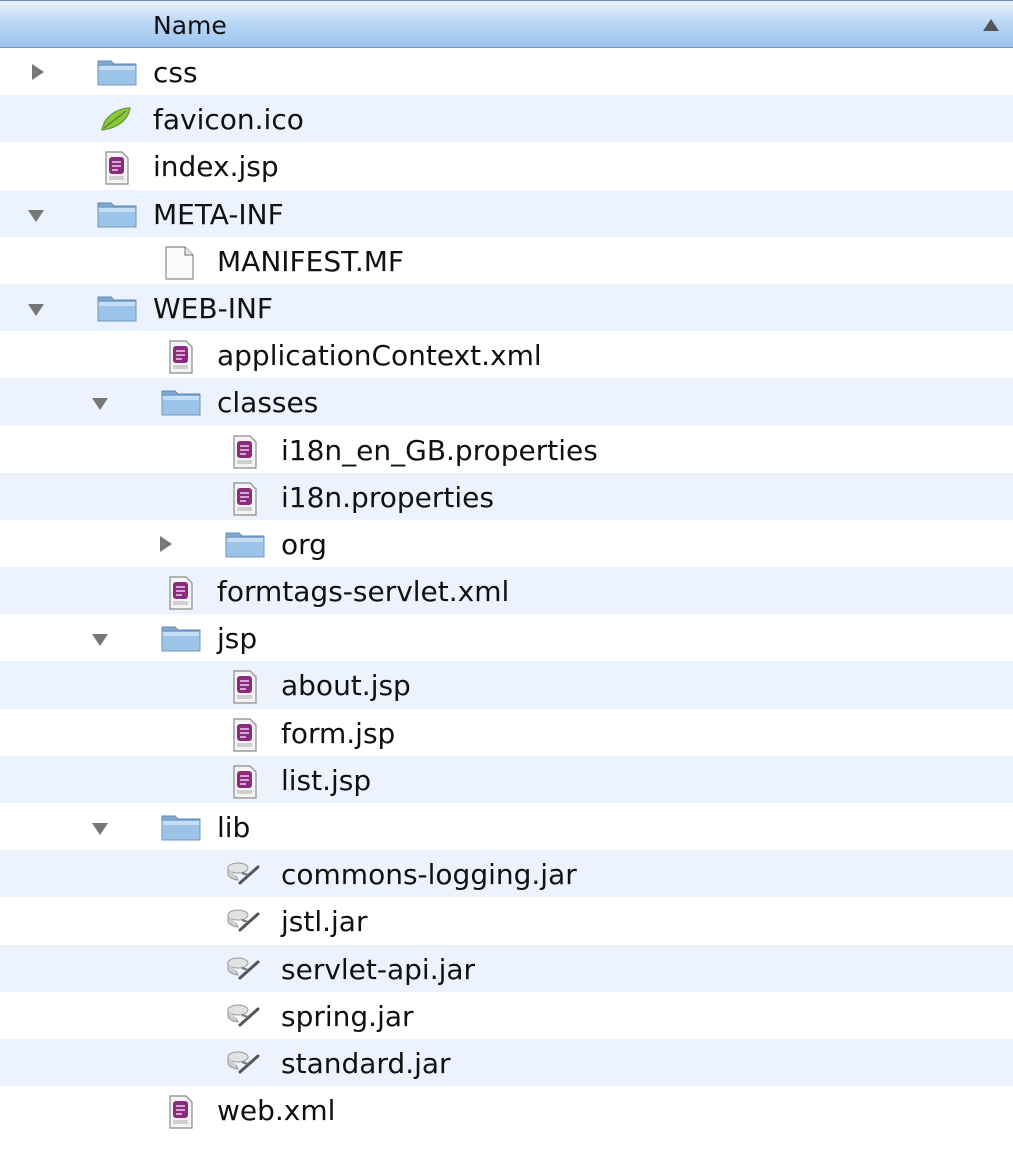 The width and height of the screenshot is (1013, 1162). I want to click on tree-item-label: jsp, so click(237, 639).